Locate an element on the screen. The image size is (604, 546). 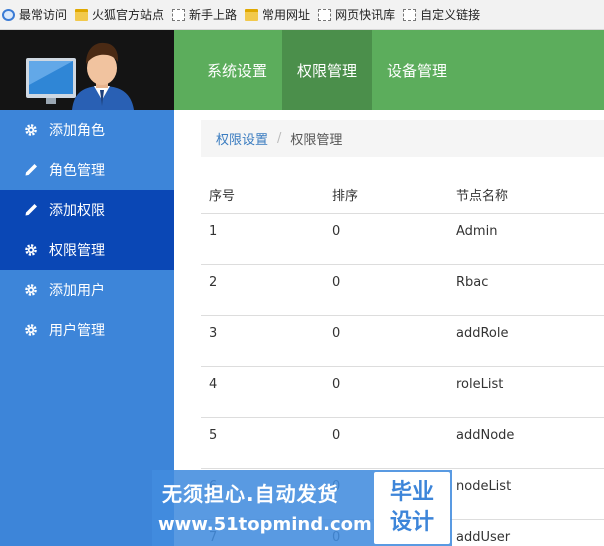
bookmark-most-visited: 最常访问 is located at coordinates (34, 14).